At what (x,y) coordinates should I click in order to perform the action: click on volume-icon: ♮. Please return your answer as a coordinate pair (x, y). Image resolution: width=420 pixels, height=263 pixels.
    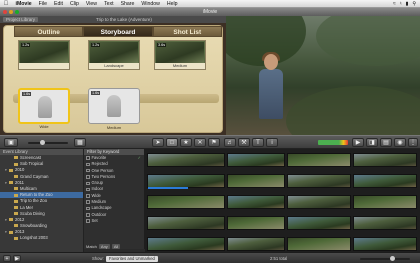
    Looking at the image, I should click on (401, 4).